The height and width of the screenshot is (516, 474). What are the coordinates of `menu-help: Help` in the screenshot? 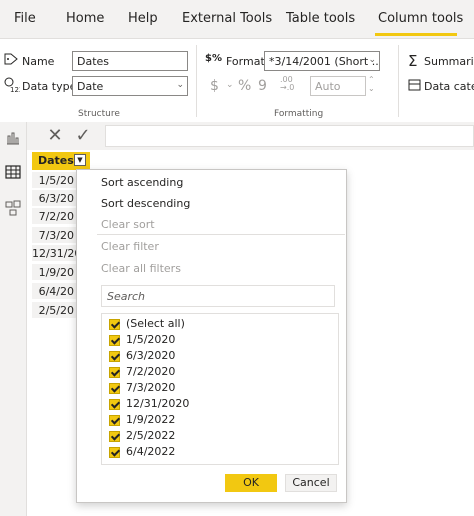 It's located at (143, 18).